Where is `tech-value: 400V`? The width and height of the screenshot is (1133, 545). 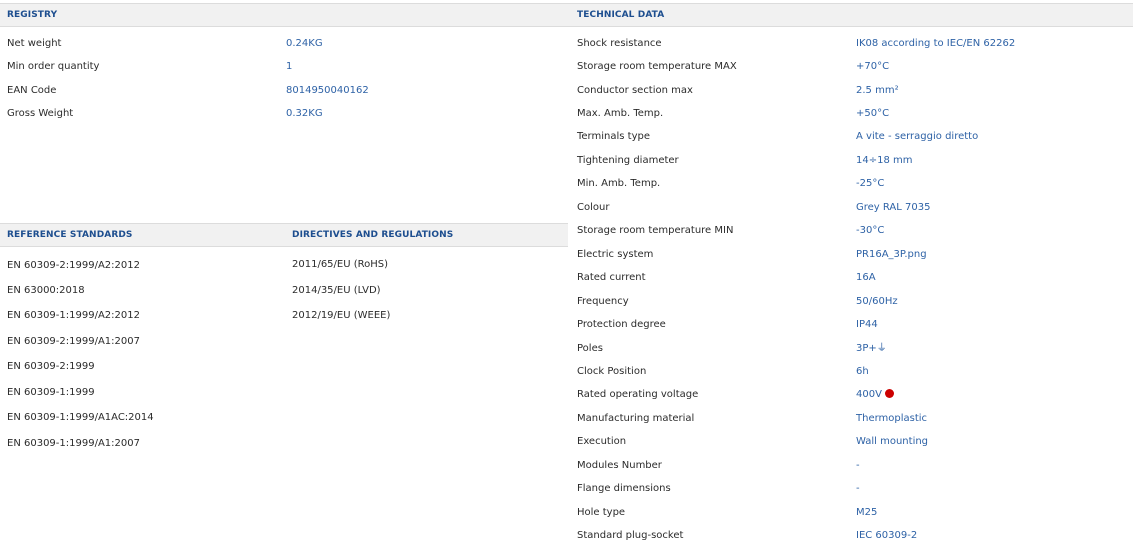
tech-value: 400V is located at coordinates (869, 394).